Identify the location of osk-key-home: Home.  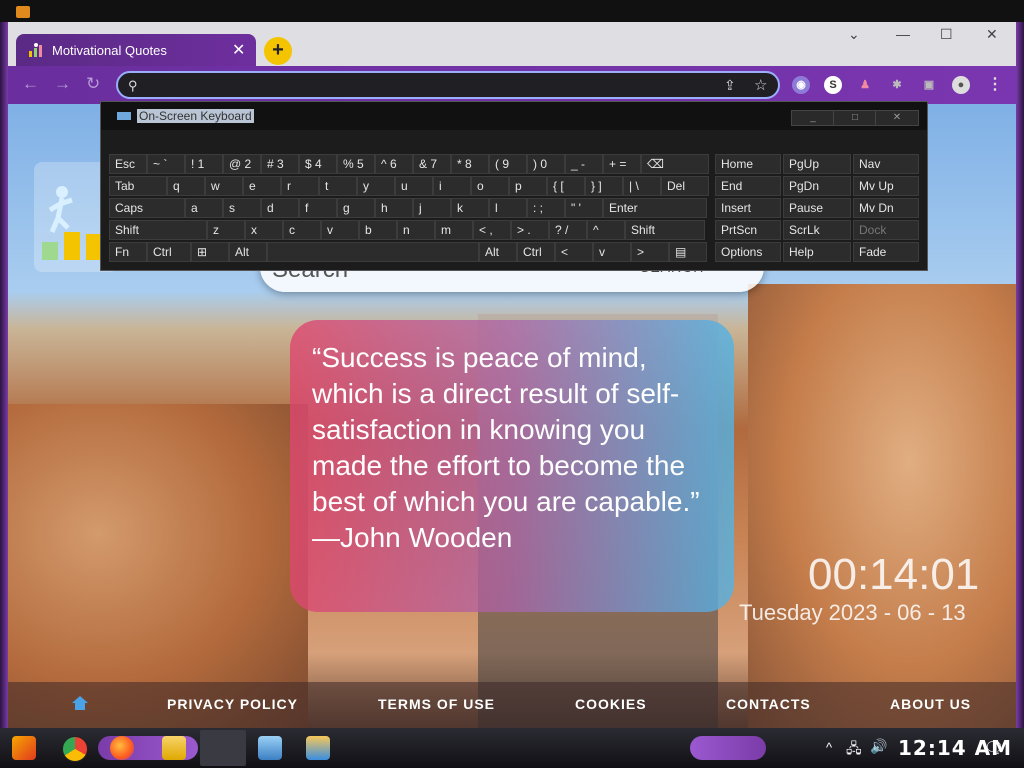
(748, 164).